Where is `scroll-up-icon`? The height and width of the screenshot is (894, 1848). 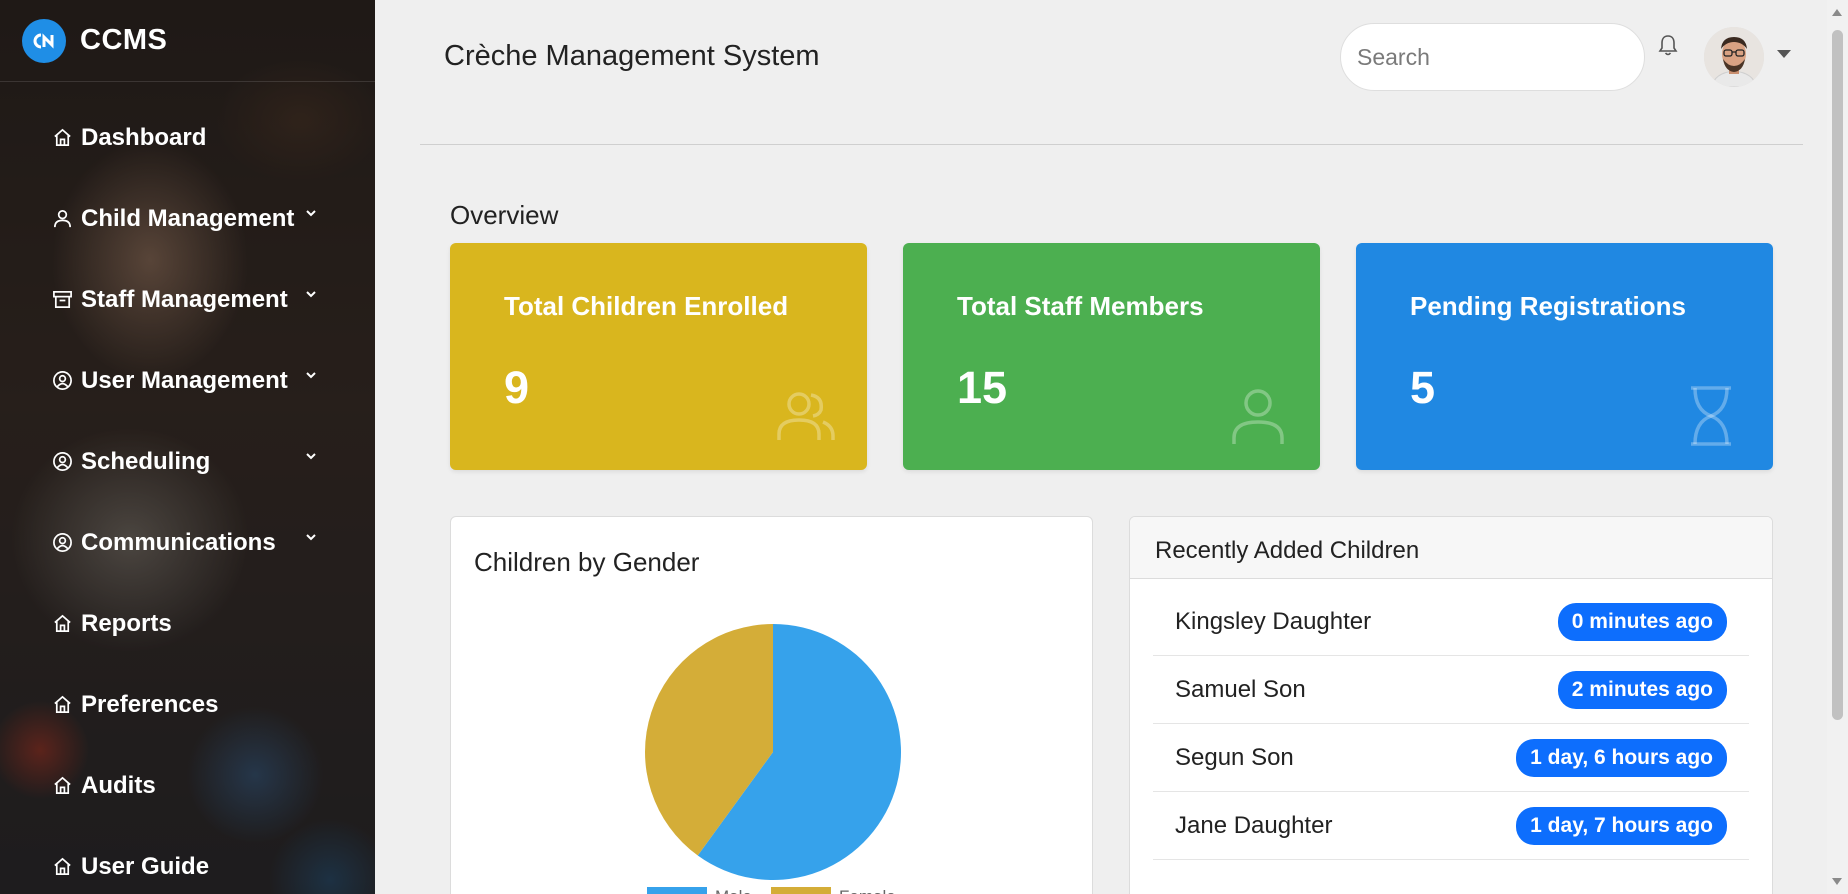 scroll-up-icon is located at coordinates (1837, 12).